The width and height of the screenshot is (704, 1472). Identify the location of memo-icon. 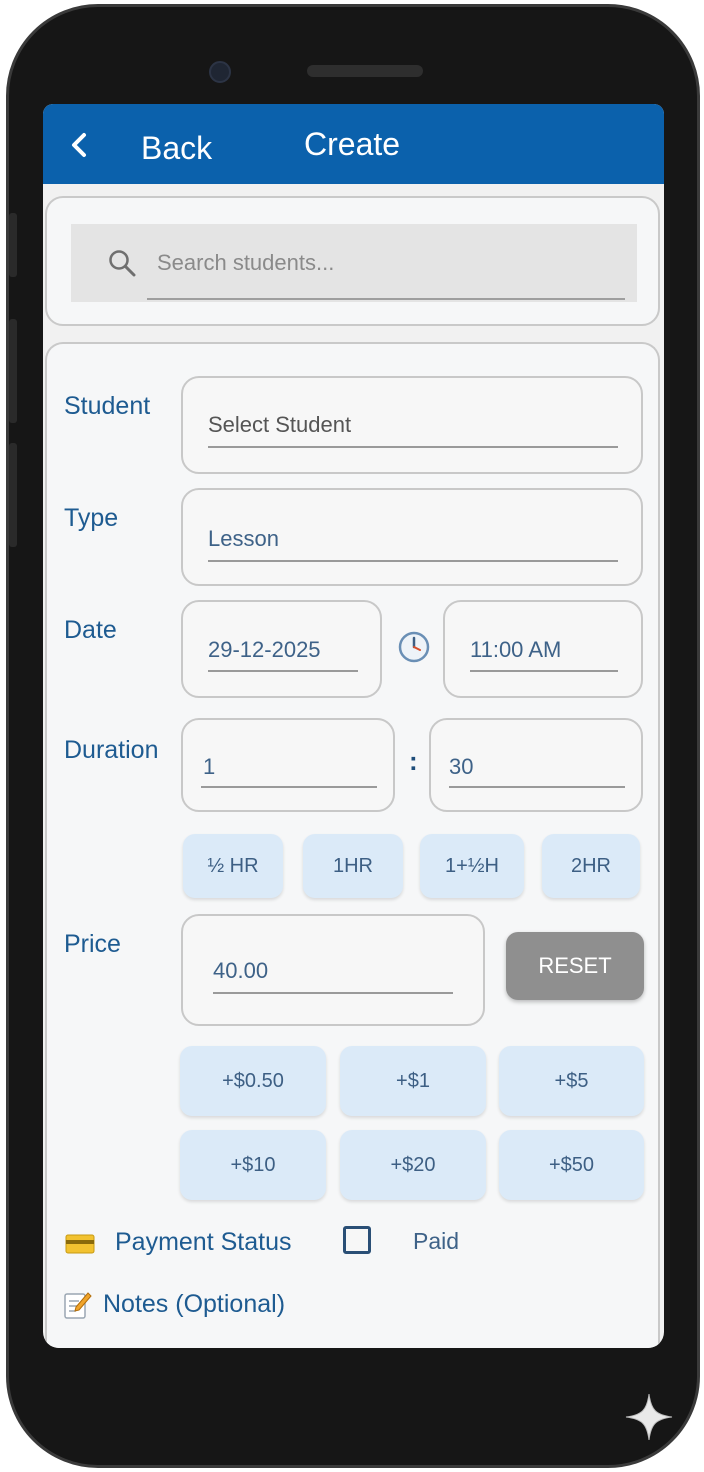
(78, 1305).